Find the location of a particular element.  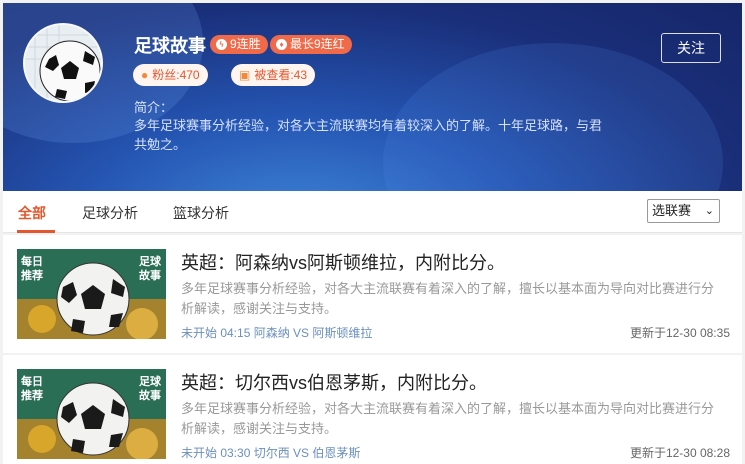

longest-streak-label: 最长9连红 is located at coordinates (317, 44).